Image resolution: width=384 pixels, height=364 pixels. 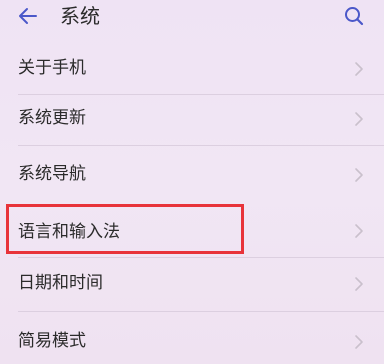 What do you see at coordinates (80, 16) in the screenshot?
I see `page-title: 系统` at bounding box center [80, 16].